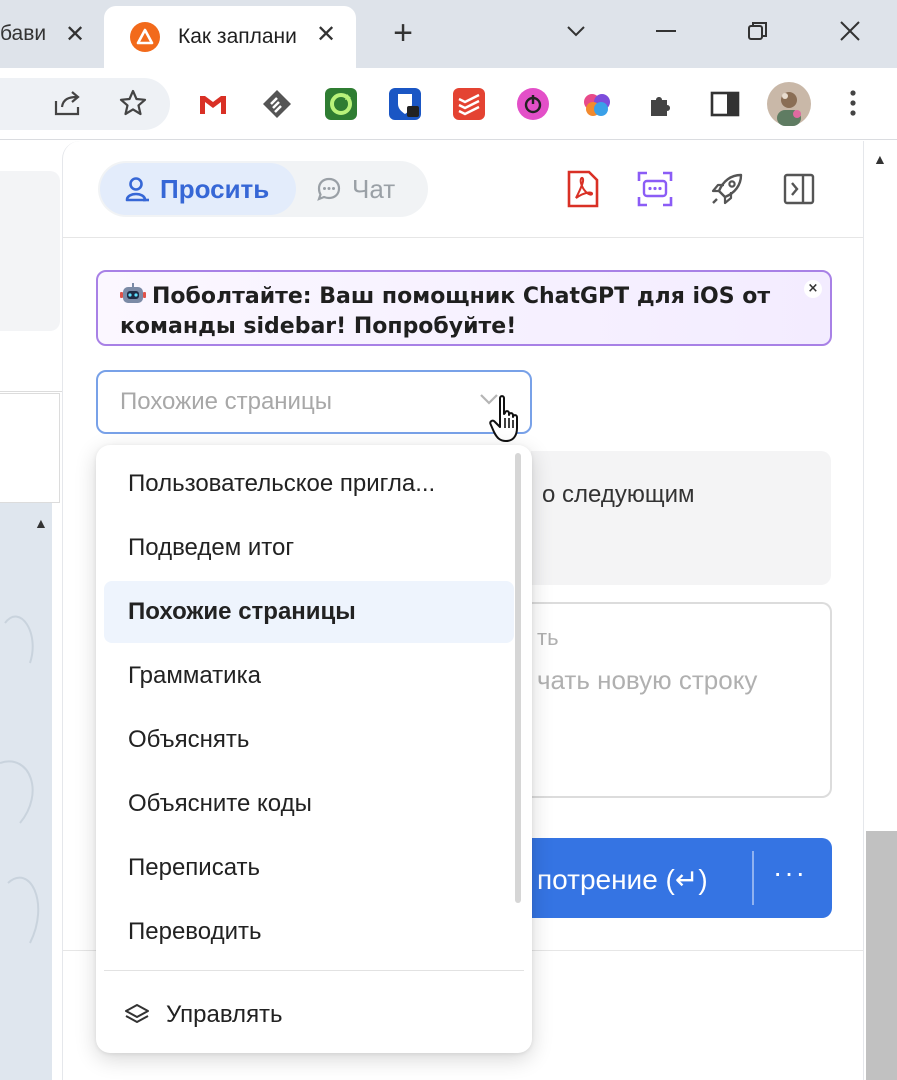 The height and width of the screenshot is (1080, 897). I want to click on scroll-up-icon: ▲, so click(880, 159).